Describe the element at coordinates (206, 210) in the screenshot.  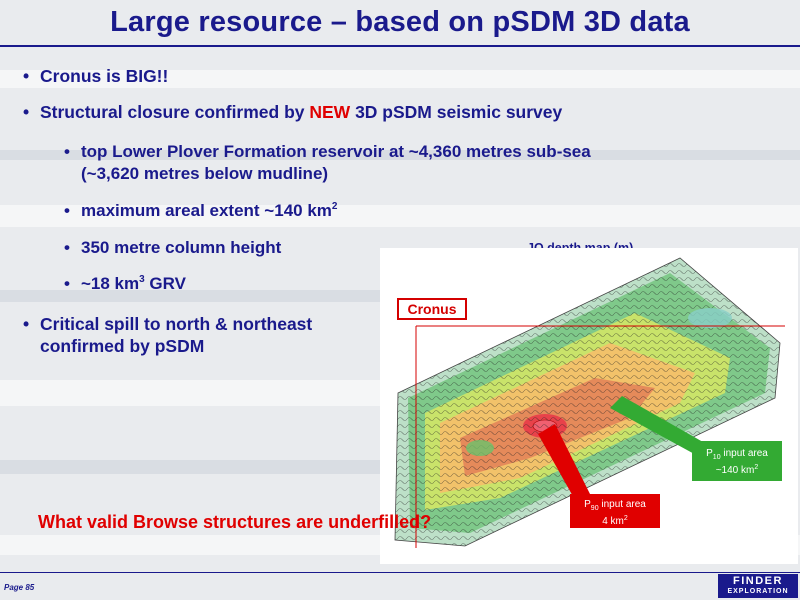
I see `bullet-text: maximum areal extent ~140 km` at that location.